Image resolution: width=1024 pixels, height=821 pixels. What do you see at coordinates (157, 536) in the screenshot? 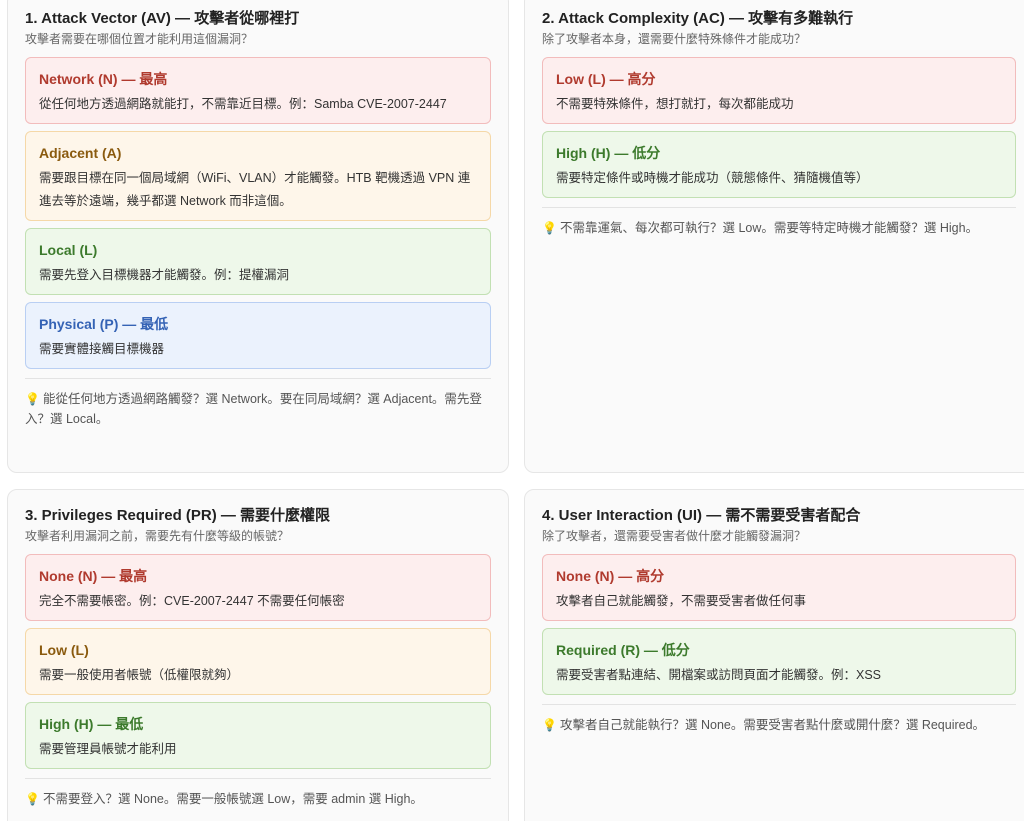
I see `card-subtitle: 攻擊者利用漏洞之前，需要先有什麼等級的帳號？` at bounding box center [157, 536].